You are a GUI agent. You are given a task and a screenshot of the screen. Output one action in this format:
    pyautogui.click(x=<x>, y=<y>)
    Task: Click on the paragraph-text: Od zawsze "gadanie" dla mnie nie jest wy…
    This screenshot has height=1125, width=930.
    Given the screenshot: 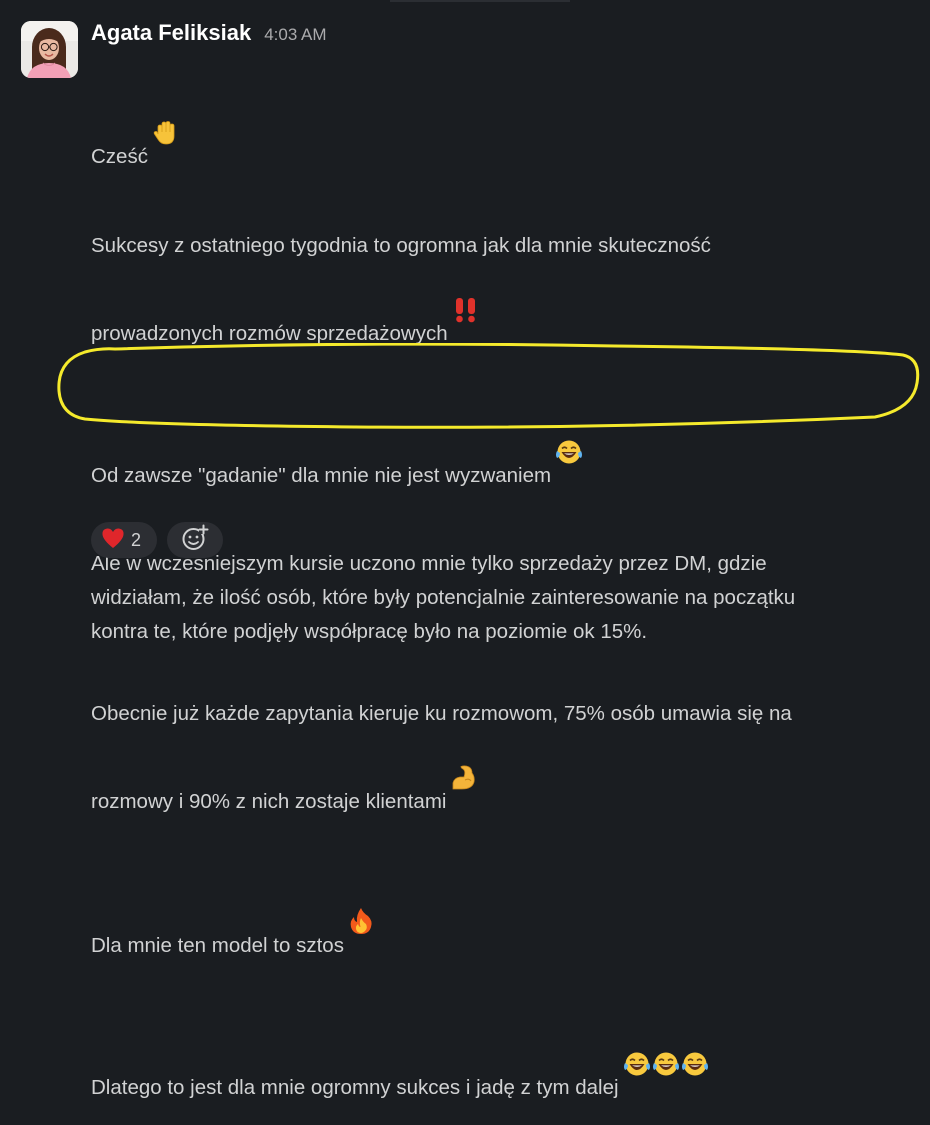 What is the action you would take?
    pyautogui.click(x=321, y=475)
    